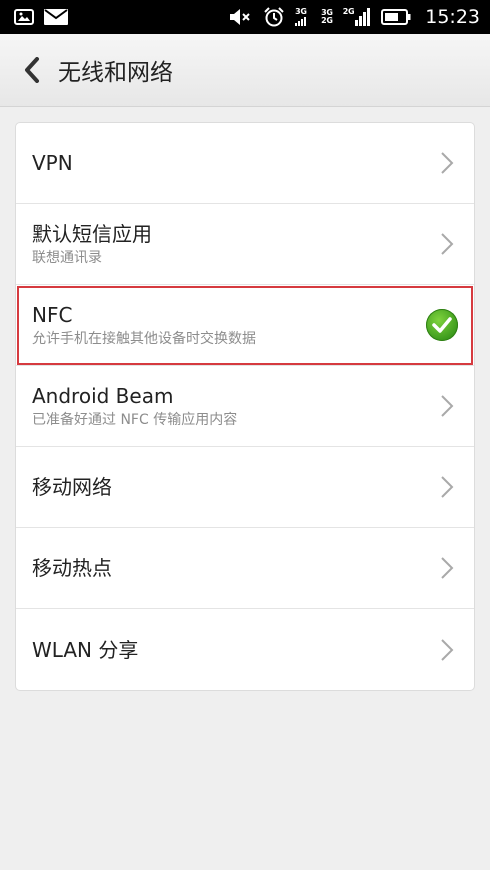  What do you see at coordinates (452, 17) in the screenshot?
I see `status-time: 15:23` at bounding box center [452, 17].